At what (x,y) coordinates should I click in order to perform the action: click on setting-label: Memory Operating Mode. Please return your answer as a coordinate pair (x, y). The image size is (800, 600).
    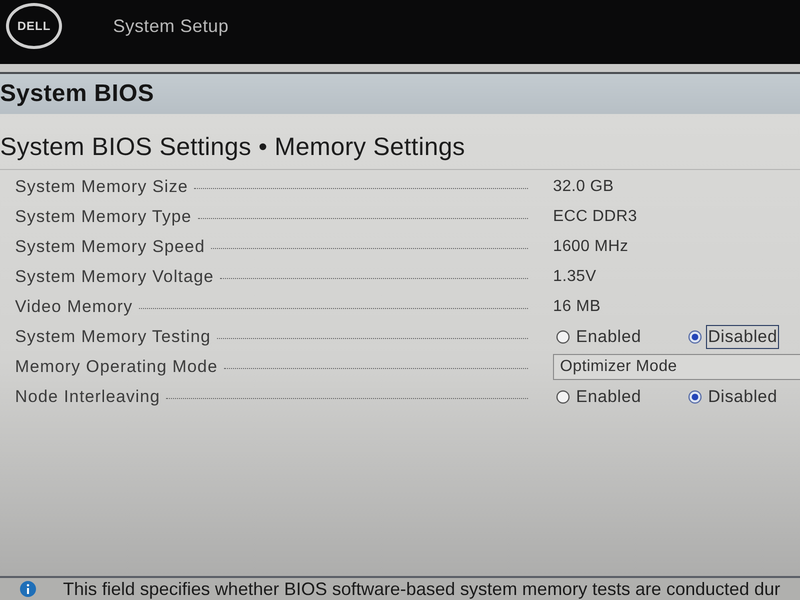
    Looking at the image, I should click on (116, 367).